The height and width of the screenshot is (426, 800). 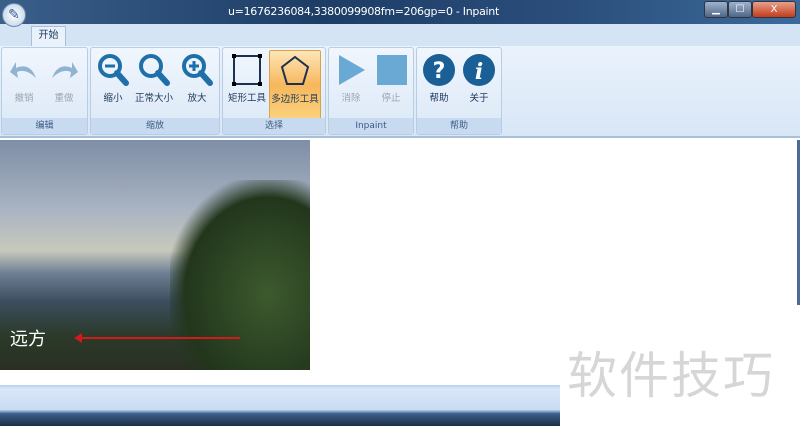 What do you see at coordinates (246, 98) in the screenshot?
I see `rectangle-tool-label: 矩形工具` at bounding box center [246, 98].